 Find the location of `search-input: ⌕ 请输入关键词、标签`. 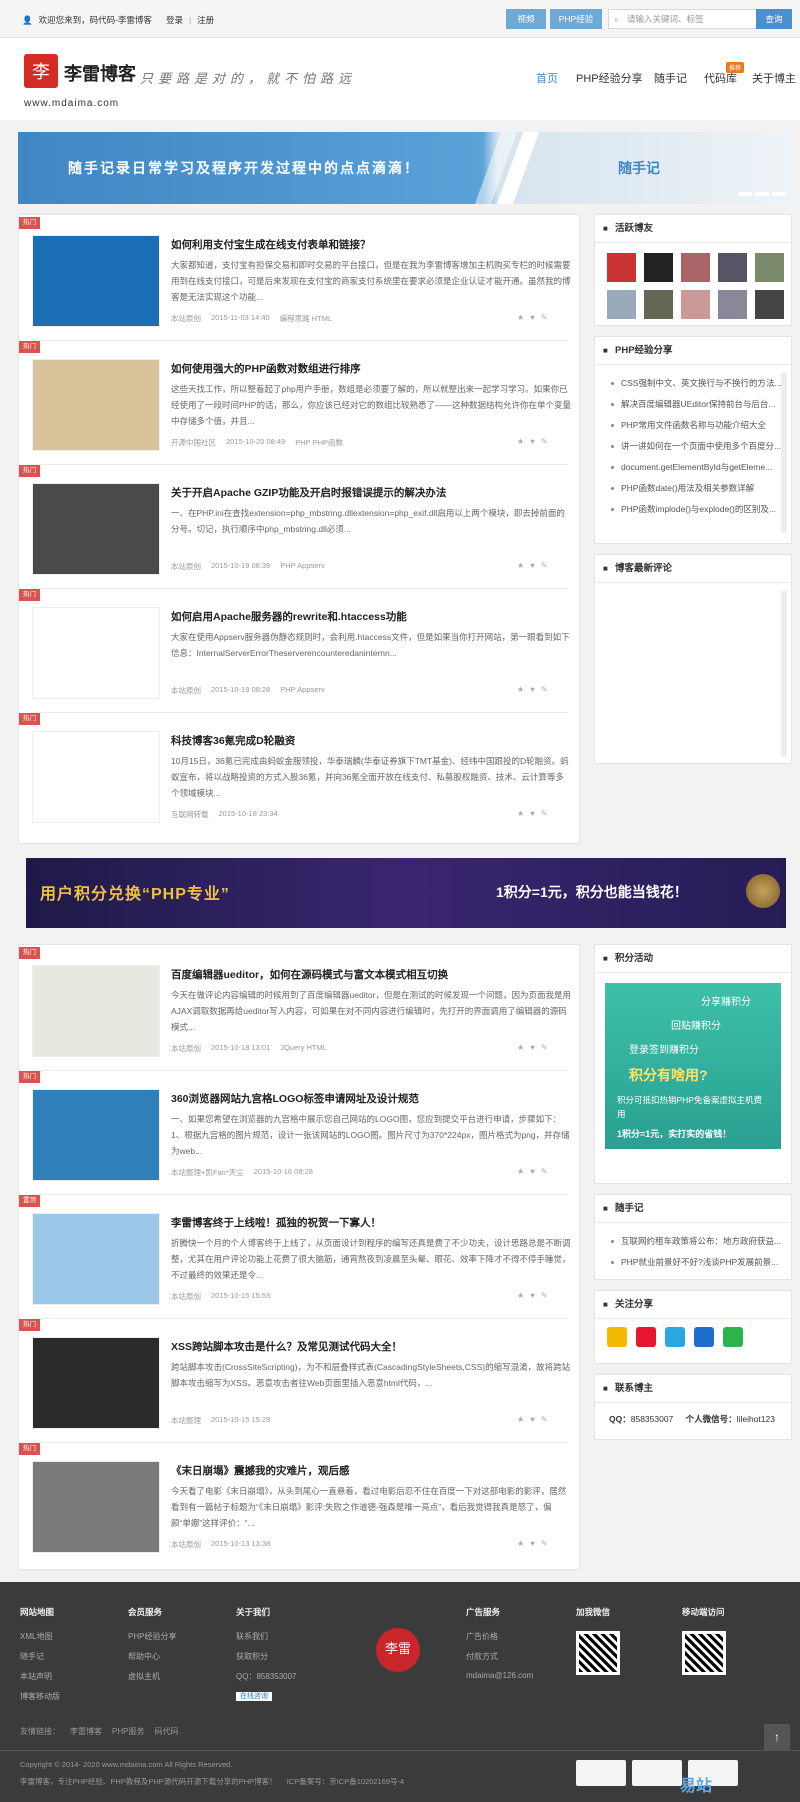

search-input: ⌕ 请输入关键词、标签 is located at coordinates (683, 19).